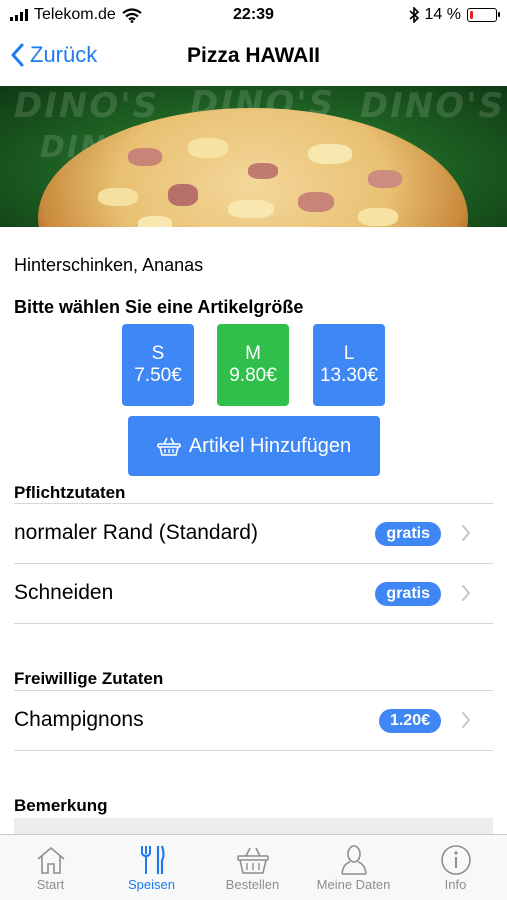 This screenshot has width=507, height=900. Describe the element at coordinates (158, 353) in the screenshot. I see `size-label: S` at that location.